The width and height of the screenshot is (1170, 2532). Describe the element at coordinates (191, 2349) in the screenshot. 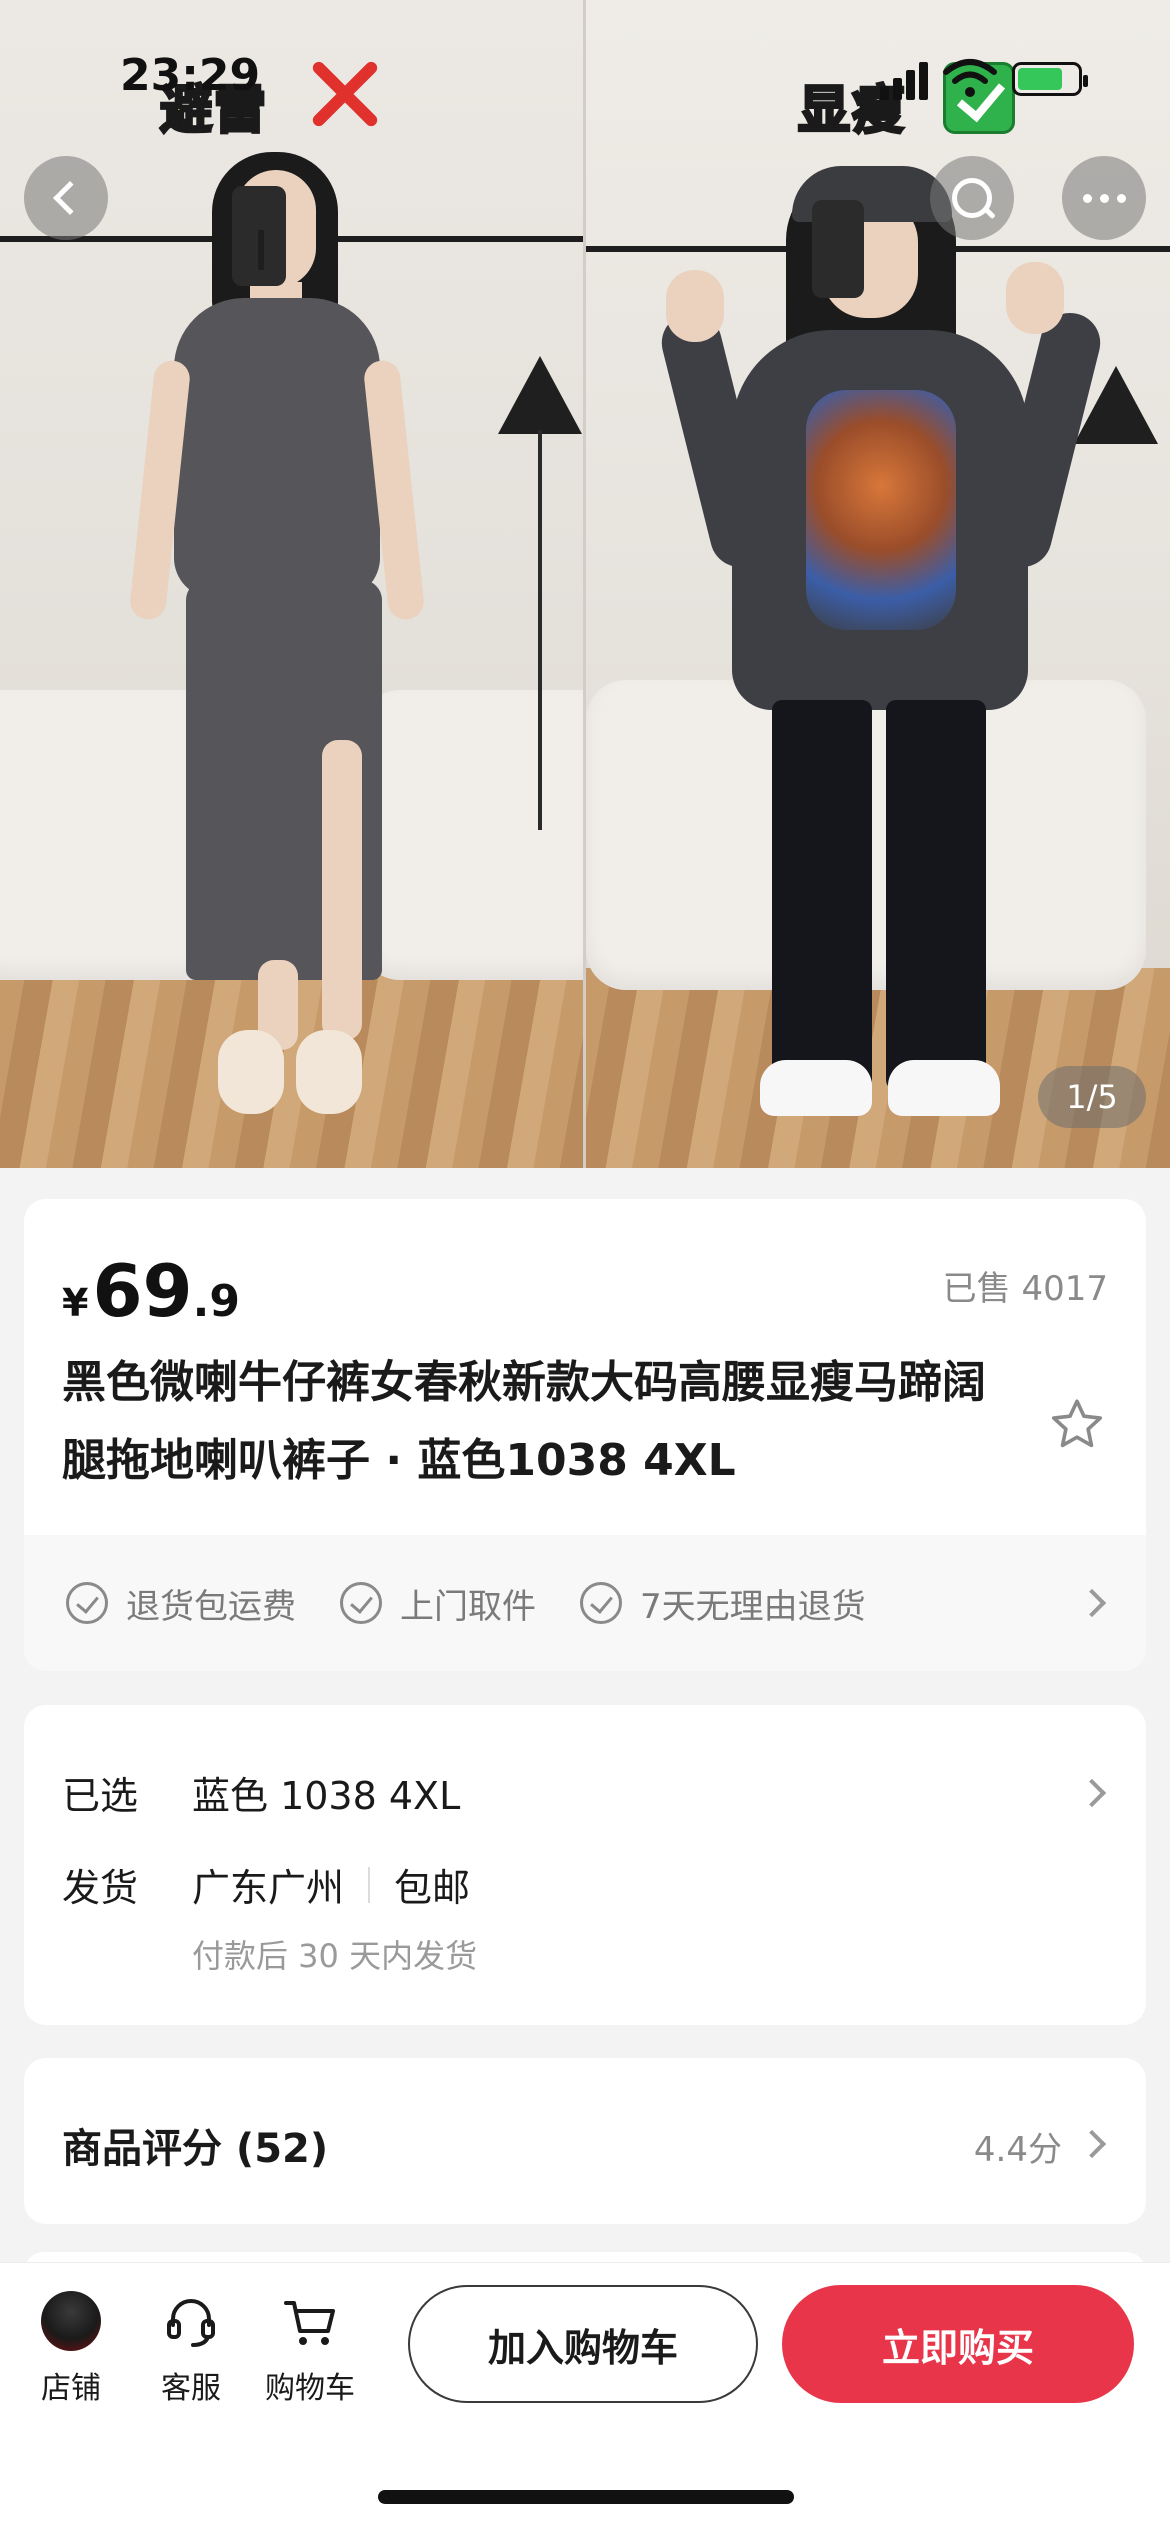

I see `customer-service-button: 客服` at that location.